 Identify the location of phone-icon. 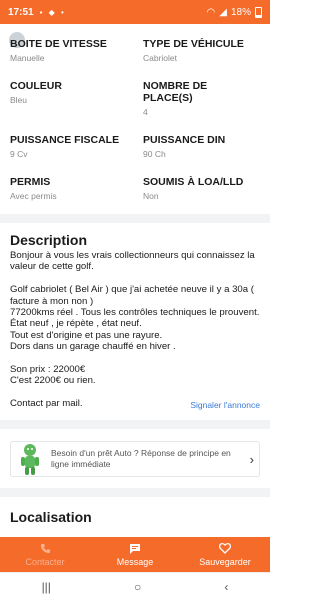
(45, 549).